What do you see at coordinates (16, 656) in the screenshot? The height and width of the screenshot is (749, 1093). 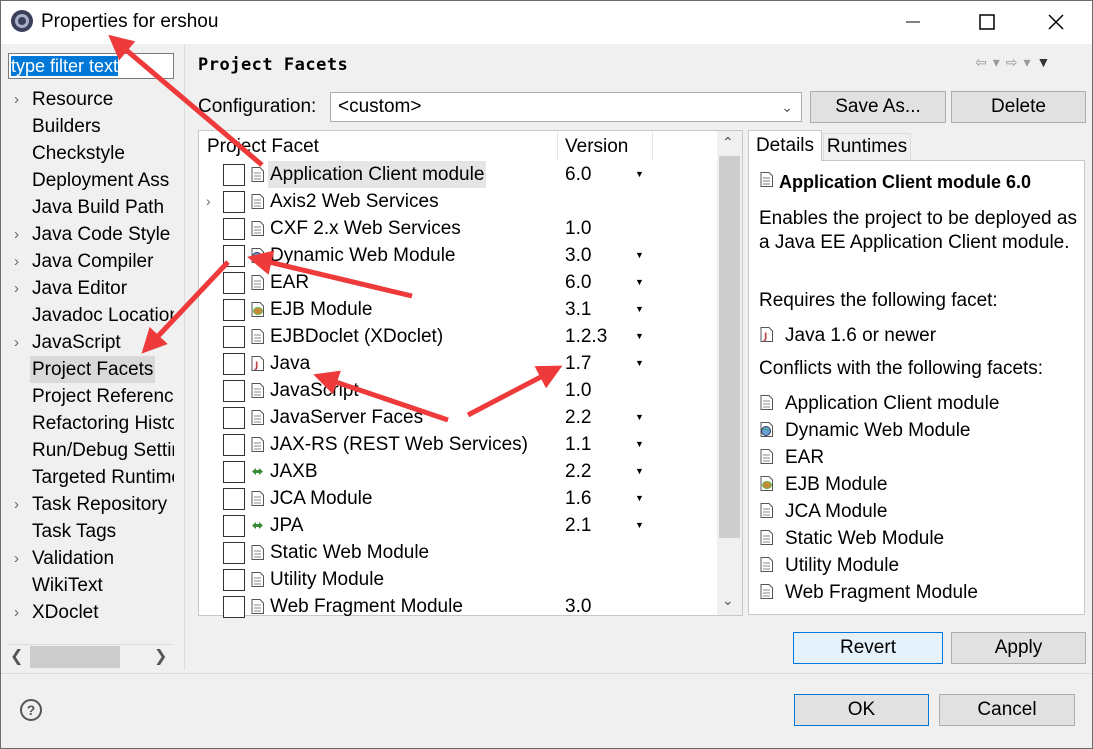 I see `scroll-left-icon: ❮` at bounding box center [16, 656].